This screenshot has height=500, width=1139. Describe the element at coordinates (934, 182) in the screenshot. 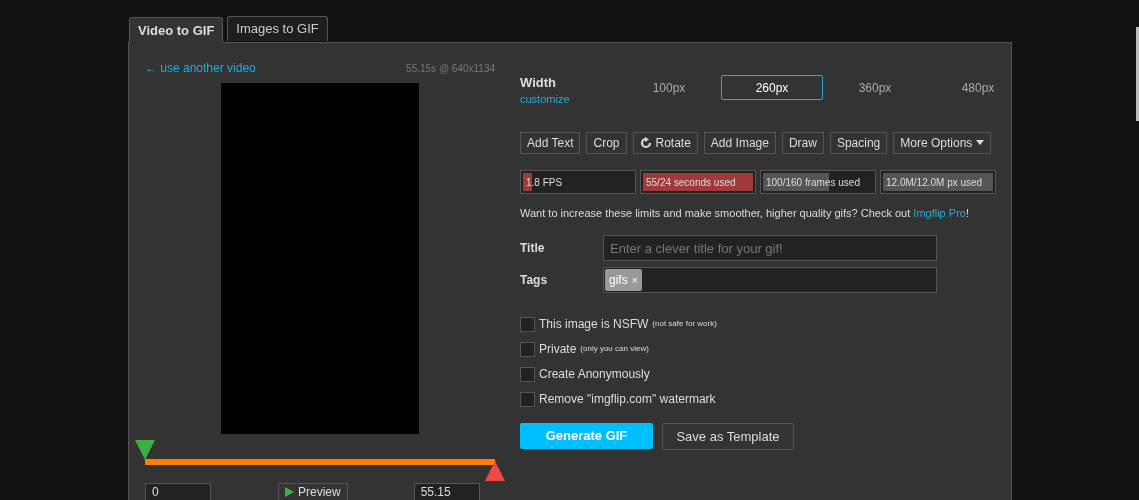

I see `limit-text: 12.0M/12.0M px used` at that location.